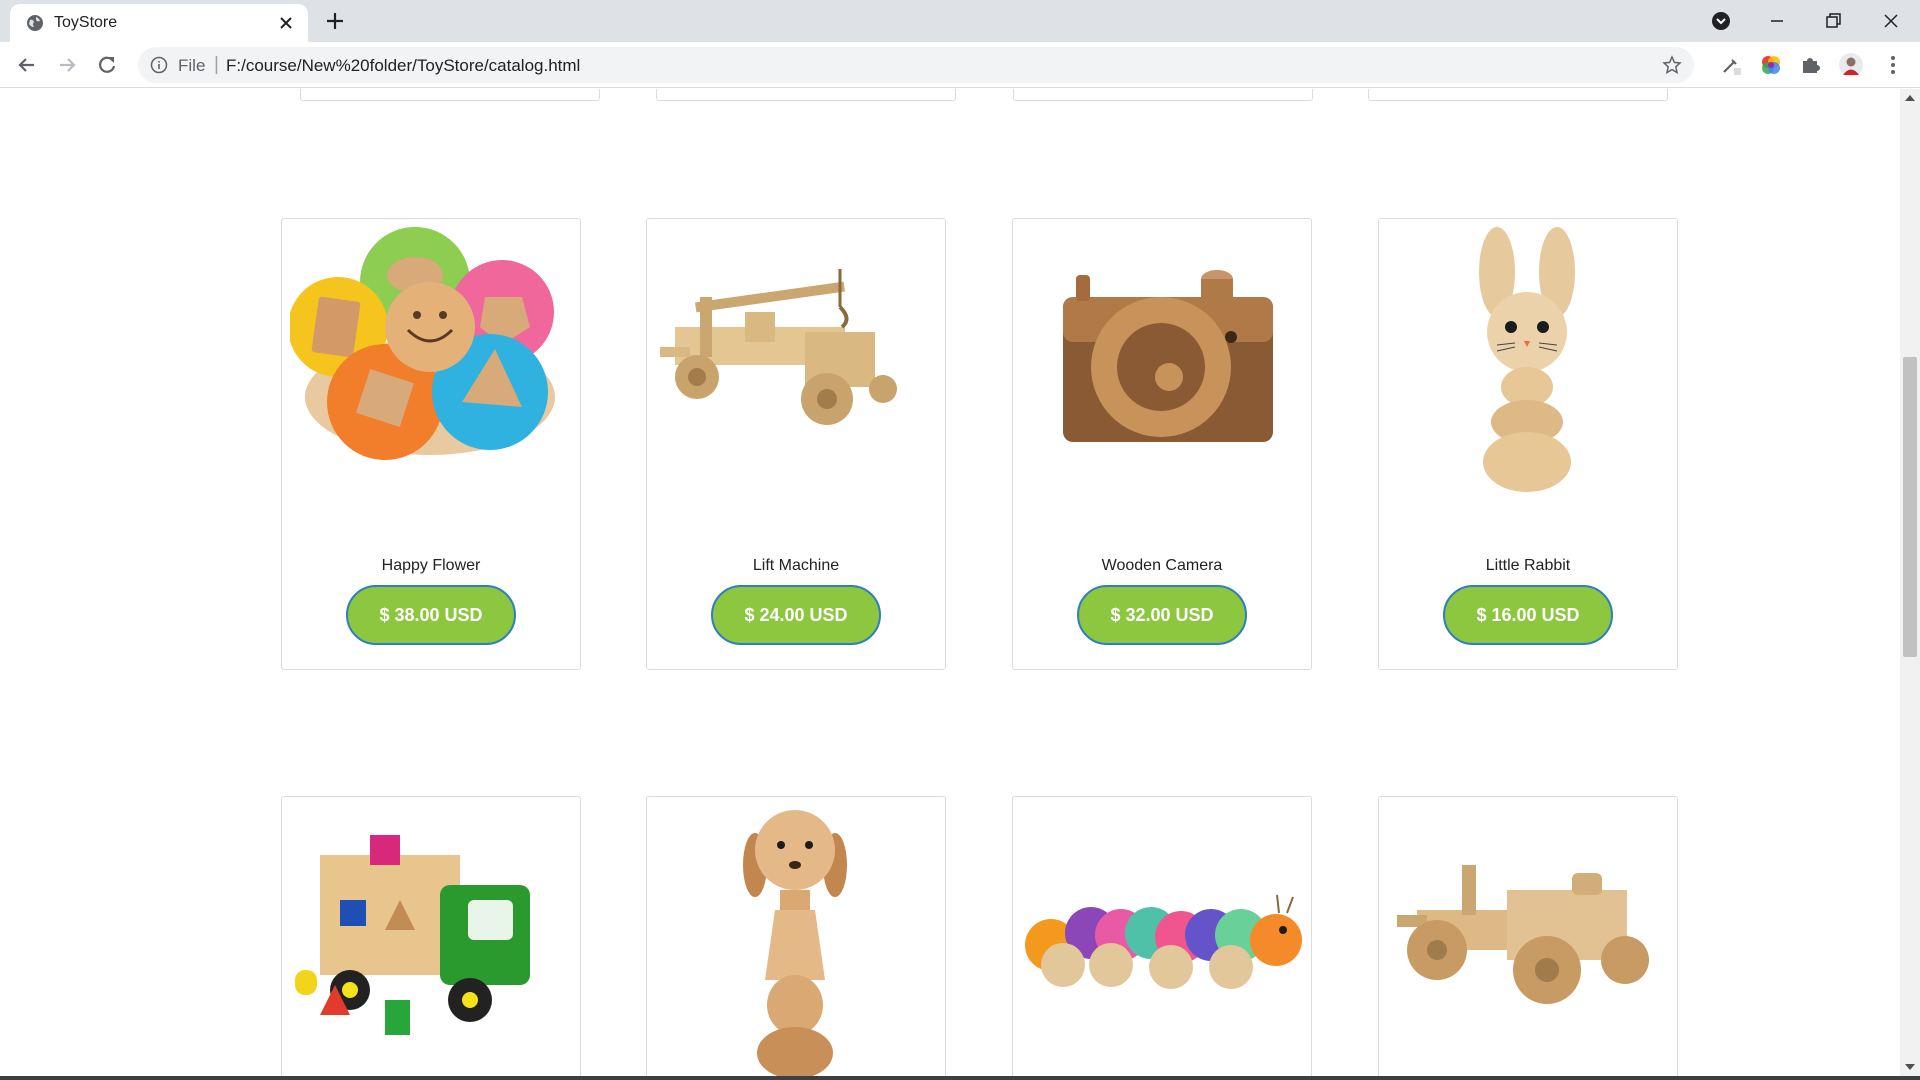  I want to click on wooden-crane-truck-image, so click(778, 347).